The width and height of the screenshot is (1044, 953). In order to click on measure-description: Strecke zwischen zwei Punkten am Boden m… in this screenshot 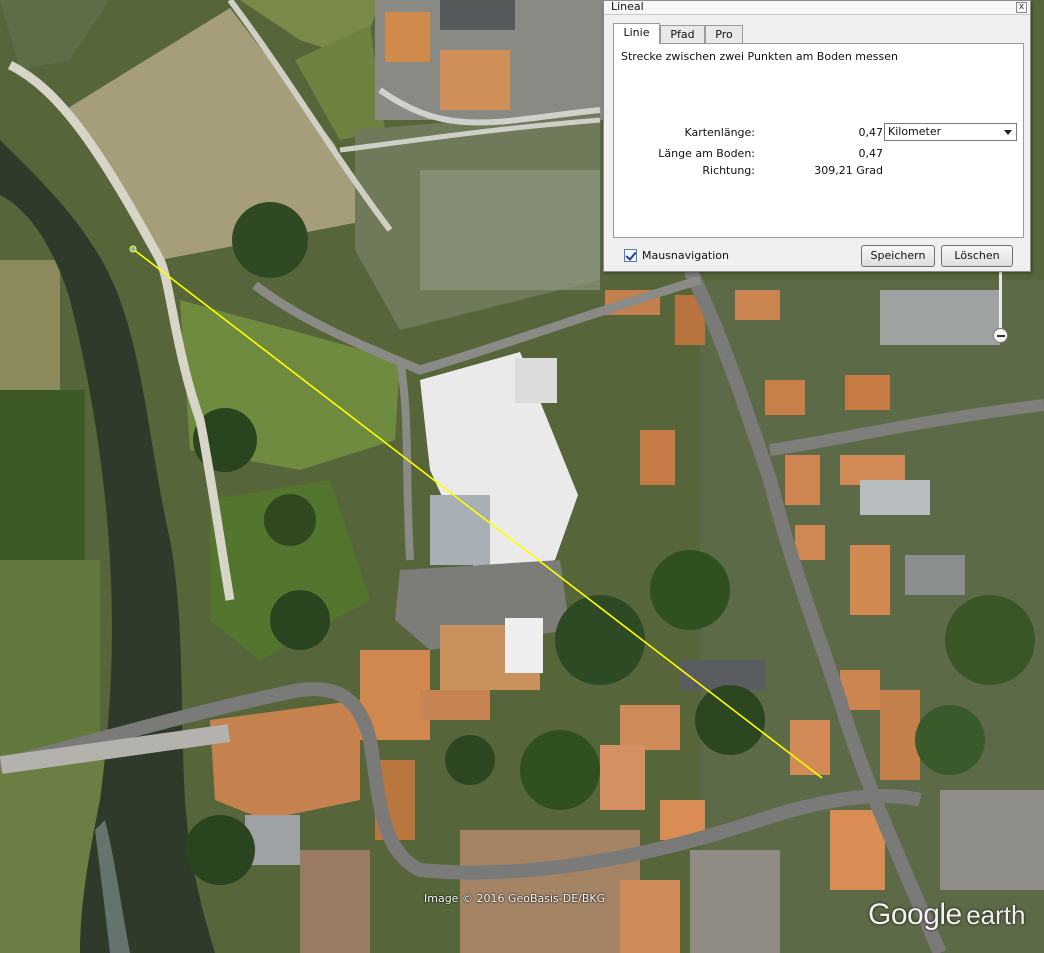, I will do `click(759, 56)`.